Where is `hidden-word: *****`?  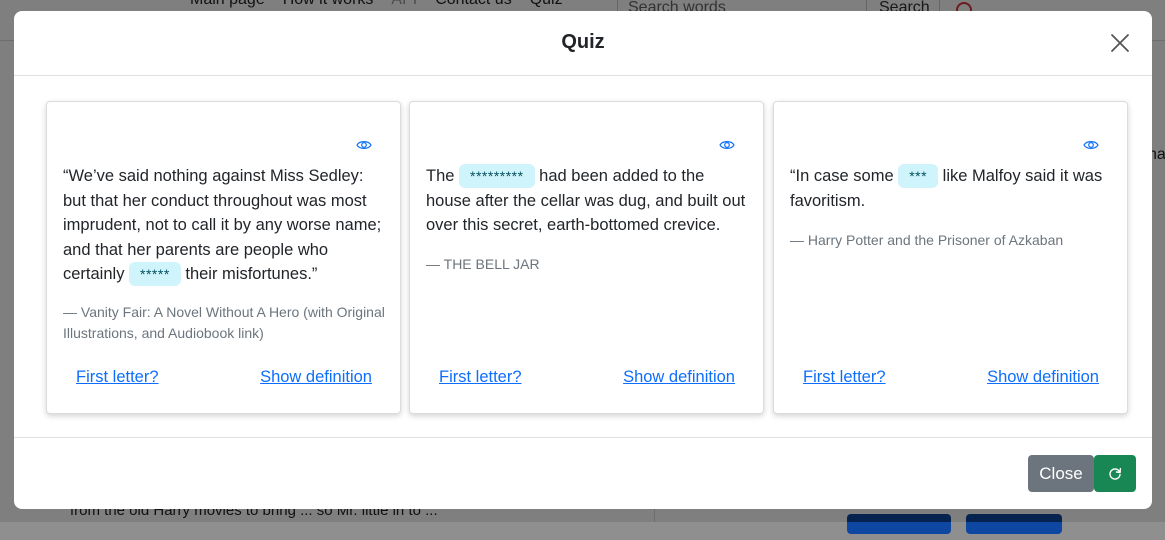
hidden-word: ***** is located at coordinates (155, 274).